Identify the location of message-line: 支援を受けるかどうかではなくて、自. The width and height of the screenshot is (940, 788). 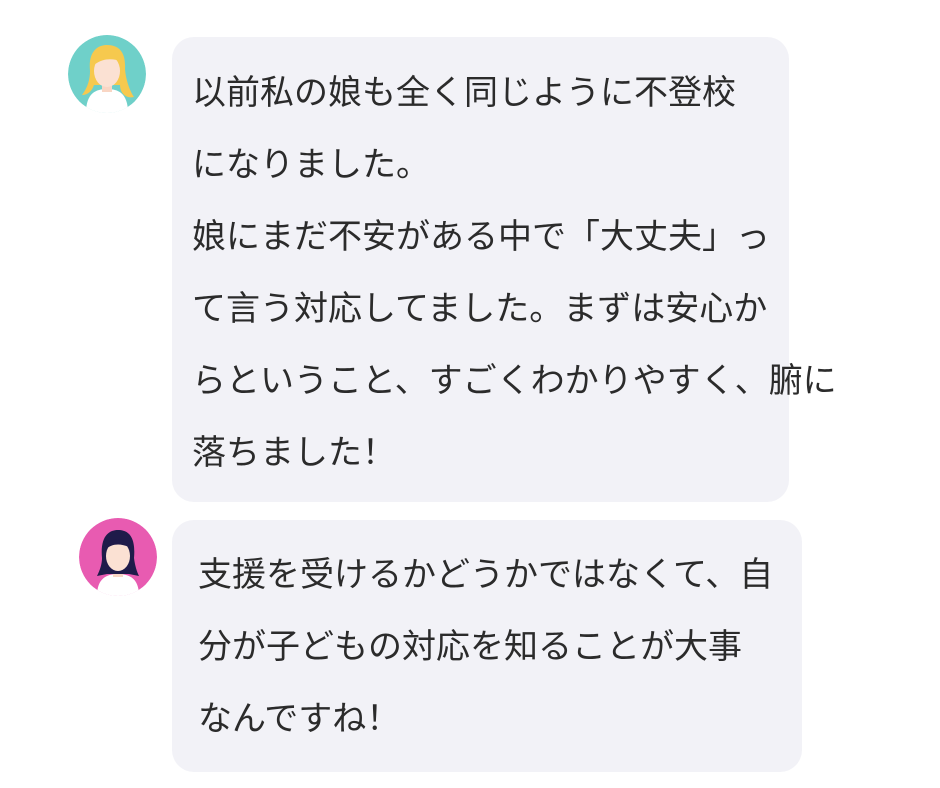
(486, 575).